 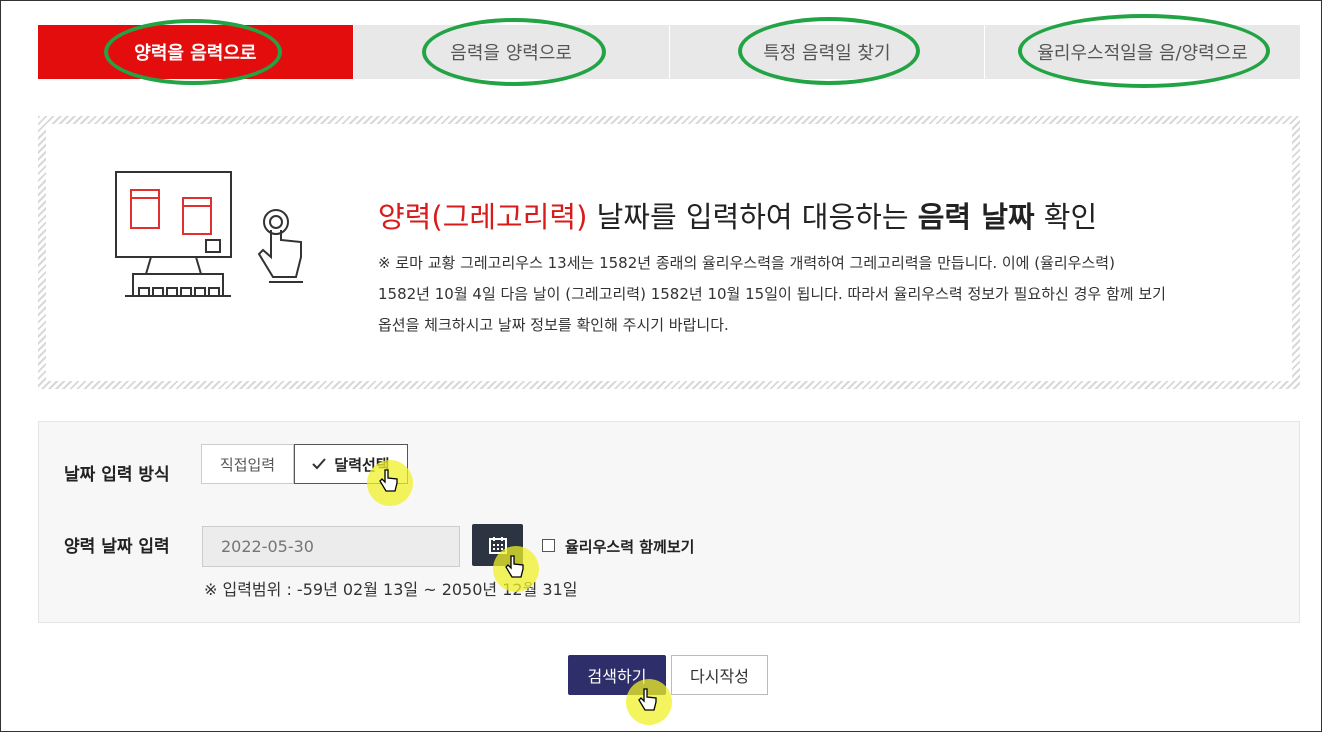 I want to click on tab-lunar-to-solar: 음력을 양력으로, so click(x=510, y=52).